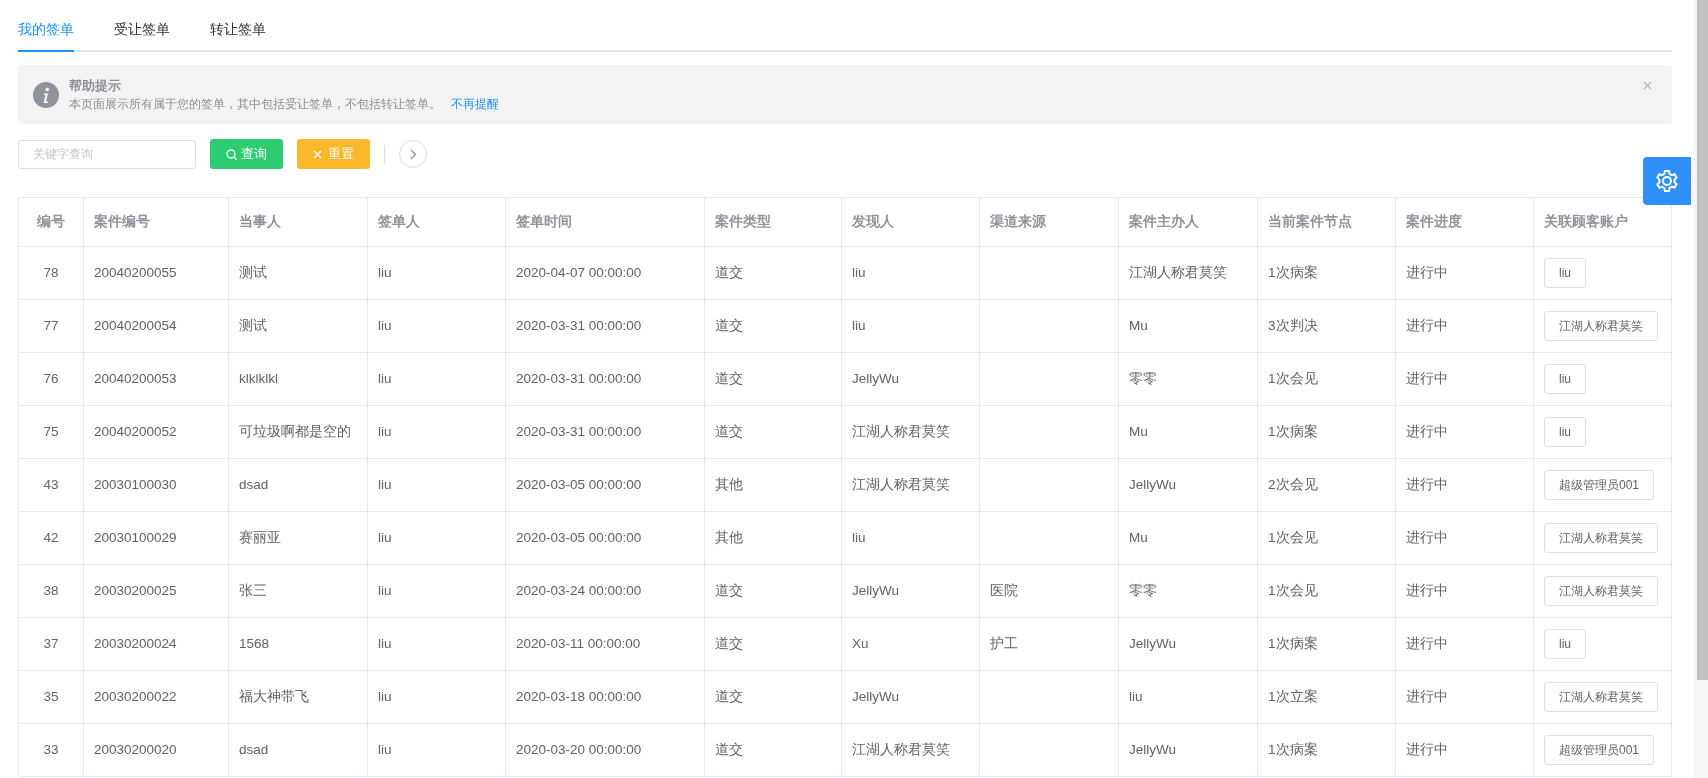 This screenshot has height=778, width=1708. What do you see at coordinates (1188, 222) in the screenshot?
I see `column-header: 案件主办人` at bounding box center [1188, 222].